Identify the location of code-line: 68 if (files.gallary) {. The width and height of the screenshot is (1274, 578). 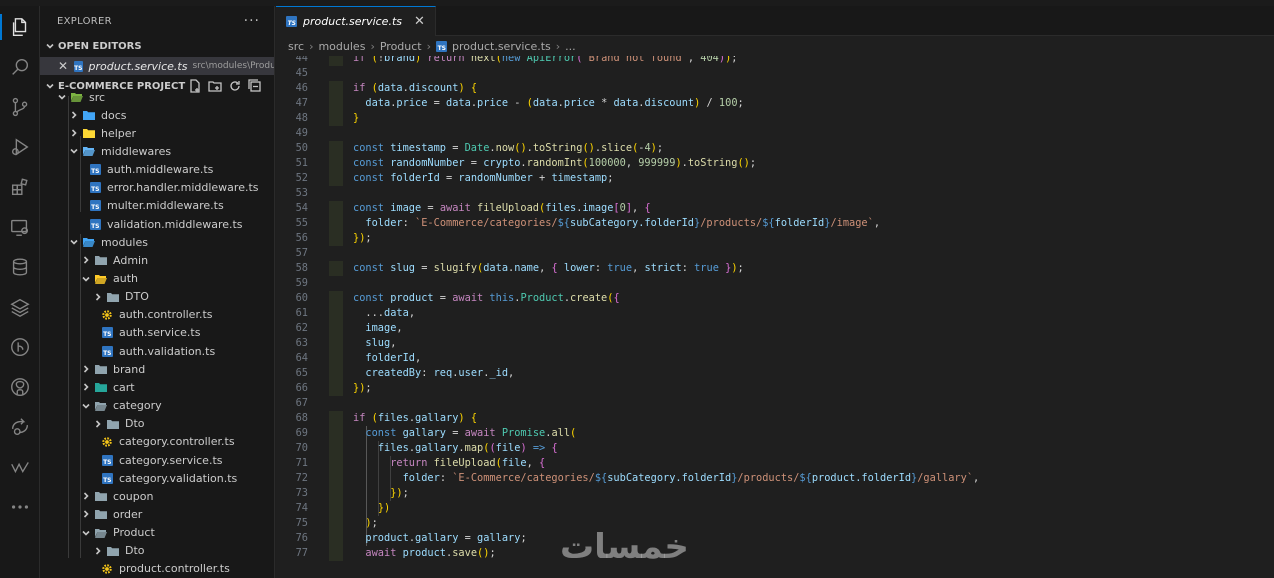
(775, 418).